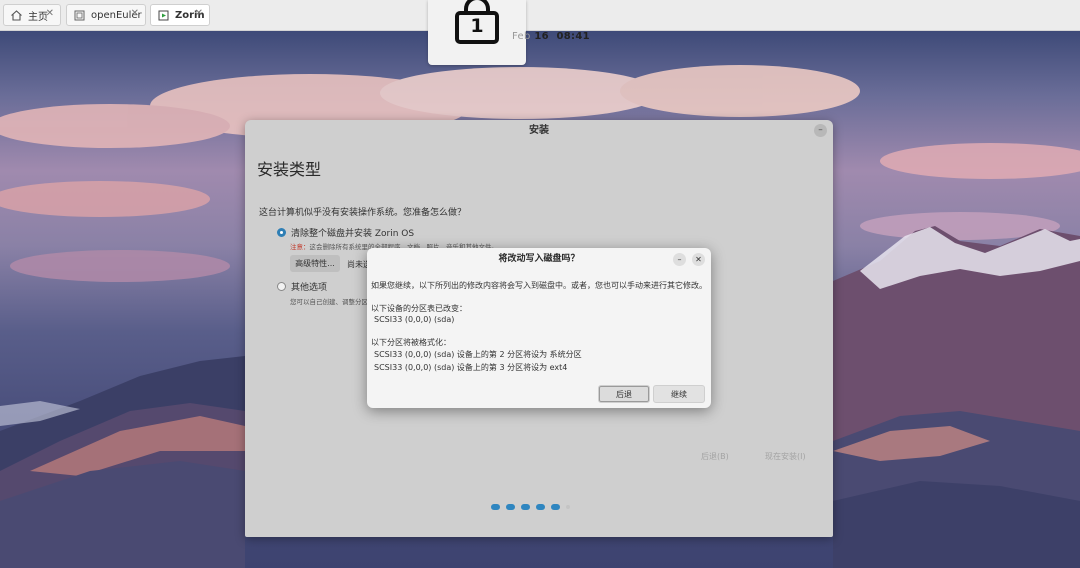 This screenshot has width=1080, height=568. What do you see at coordinates (300, 247) in the screenshot?
I see `warning-label: 注意：` at bounding box center [300, 247].